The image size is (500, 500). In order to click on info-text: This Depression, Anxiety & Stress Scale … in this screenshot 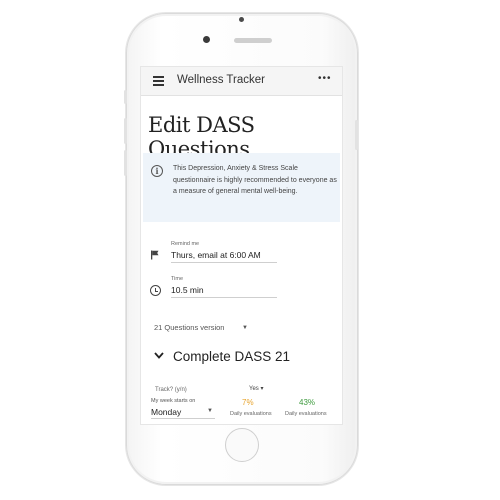, I will do `click(255, 180)`.